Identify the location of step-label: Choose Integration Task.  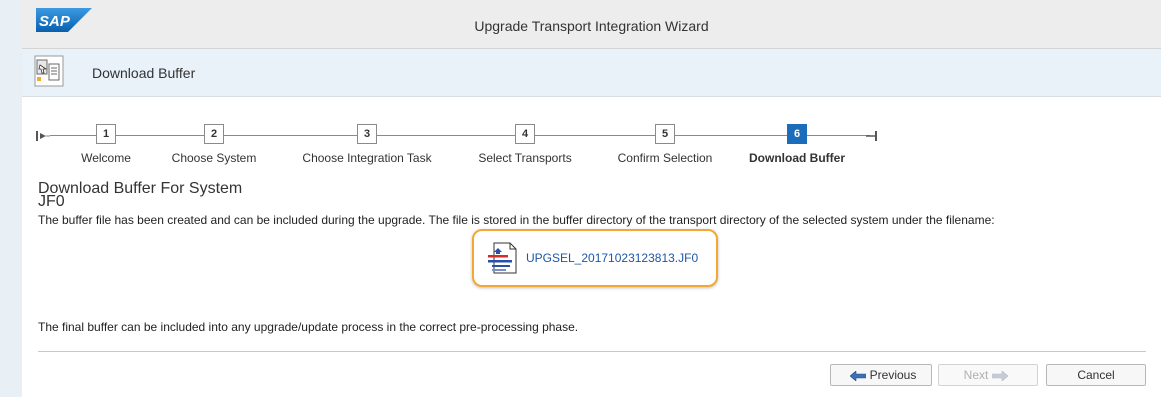
(367, 158).